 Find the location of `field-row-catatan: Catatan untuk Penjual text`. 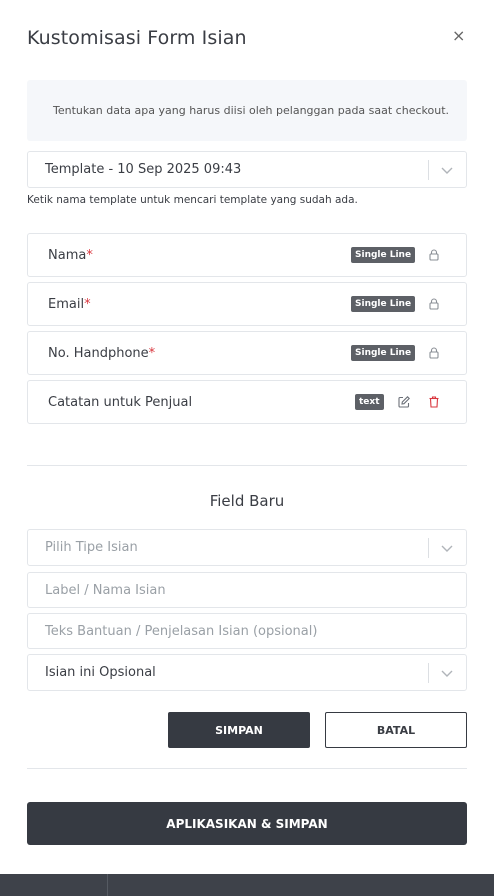

field-row-catatan: Catatan untuk Penjual text is located at coordinates (247, 402).